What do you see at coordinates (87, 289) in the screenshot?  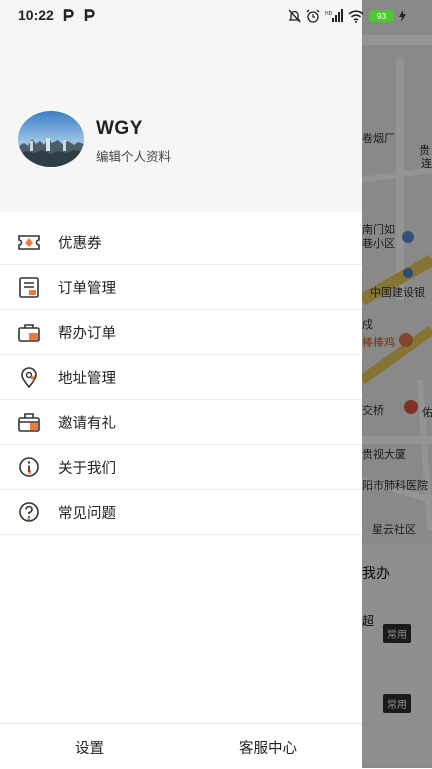 I see `menu-item-label: 订单管理` at bounding box center [87, 289].